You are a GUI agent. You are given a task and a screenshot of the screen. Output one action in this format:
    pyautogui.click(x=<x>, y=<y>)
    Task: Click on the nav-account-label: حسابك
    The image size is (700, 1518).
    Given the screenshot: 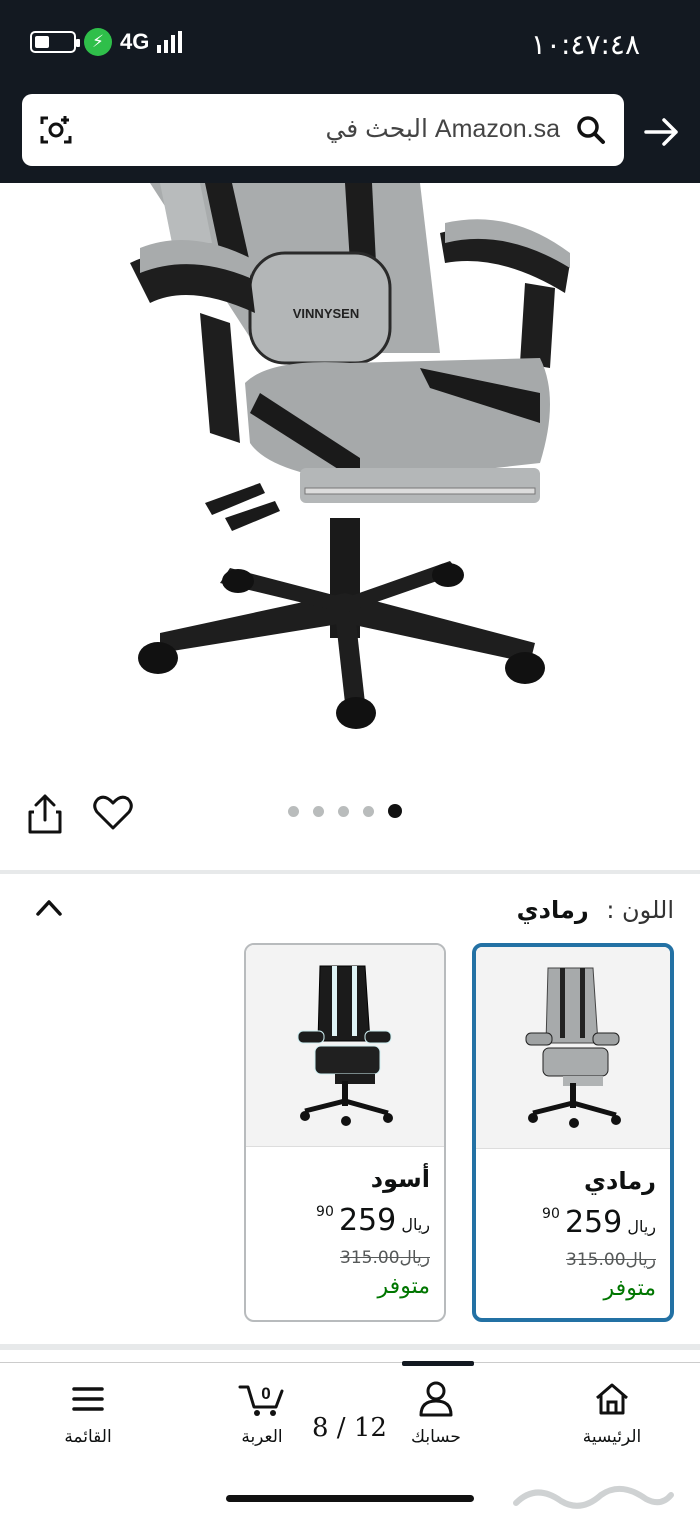 What is the action you would take?
    pyautogui.click(x=436, y=1437)
    